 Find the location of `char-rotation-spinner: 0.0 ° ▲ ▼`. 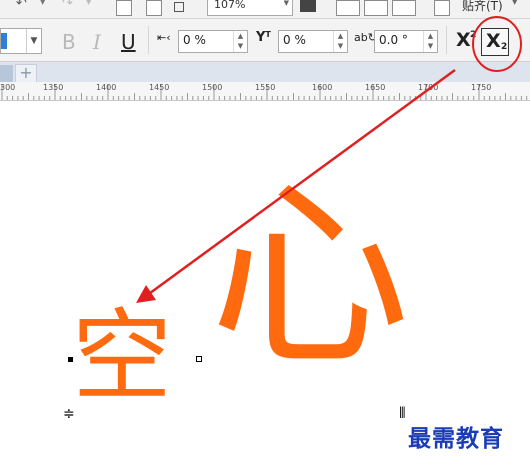

char-rotation-spinner: 0.0 ° ▲ ▼ is located at coordinates (406, 41).